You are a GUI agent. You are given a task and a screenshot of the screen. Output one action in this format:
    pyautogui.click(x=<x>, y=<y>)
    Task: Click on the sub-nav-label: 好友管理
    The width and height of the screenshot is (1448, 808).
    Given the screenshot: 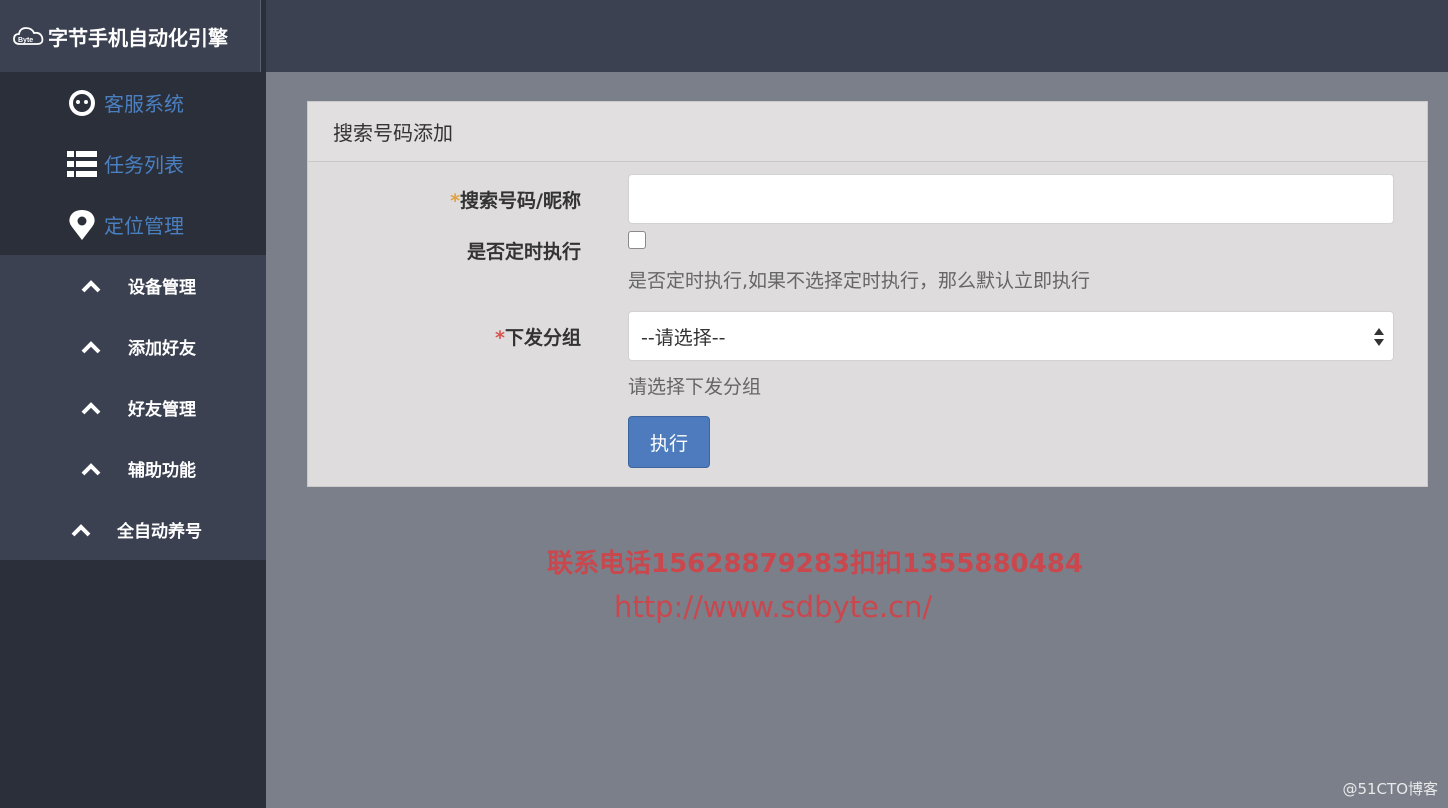 What is the action you would take?
    pyautogui.click(x=162, y=410)
    